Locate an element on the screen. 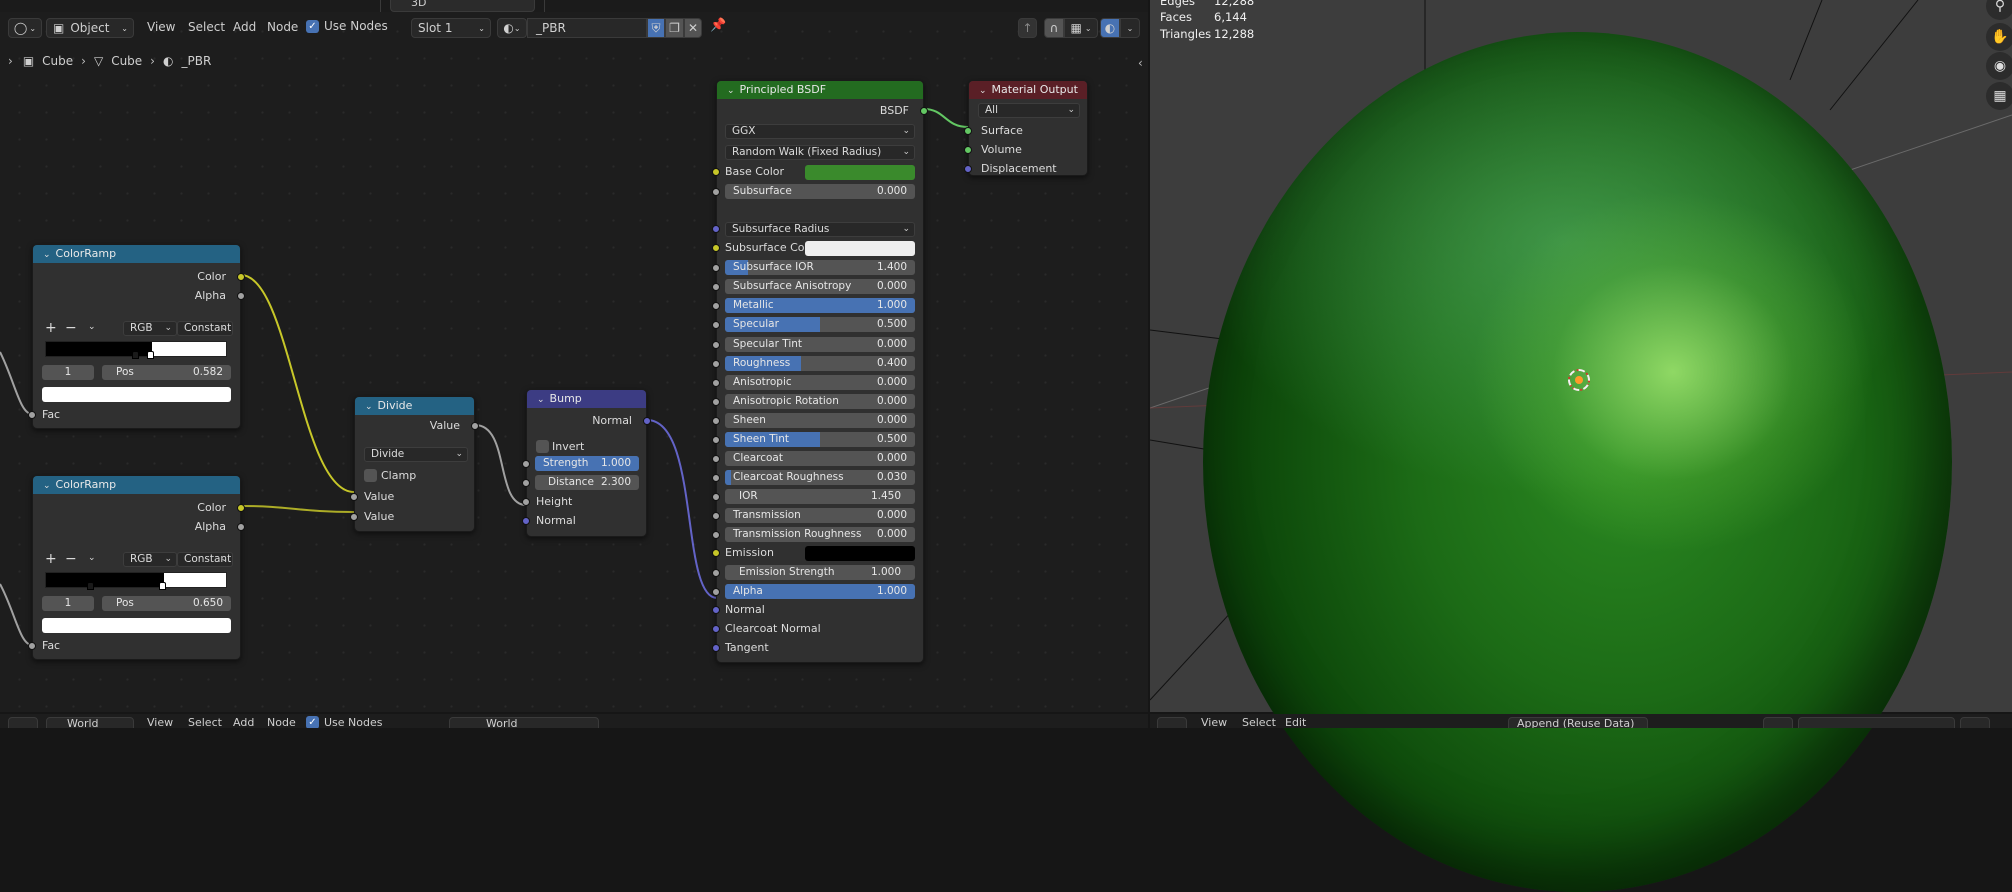  stop-pos-field: Pos 0.650 is located at coordinates (166, 603).